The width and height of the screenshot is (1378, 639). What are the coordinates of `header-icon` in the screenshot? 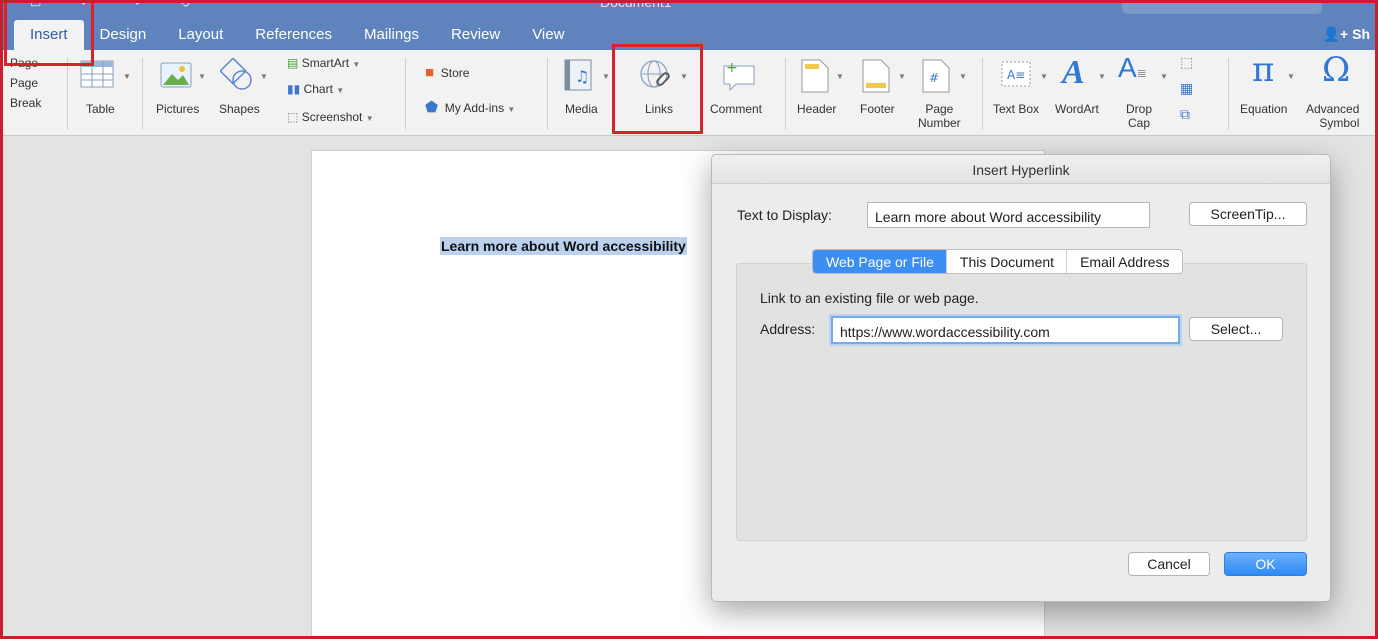 It's located at (815, 76).